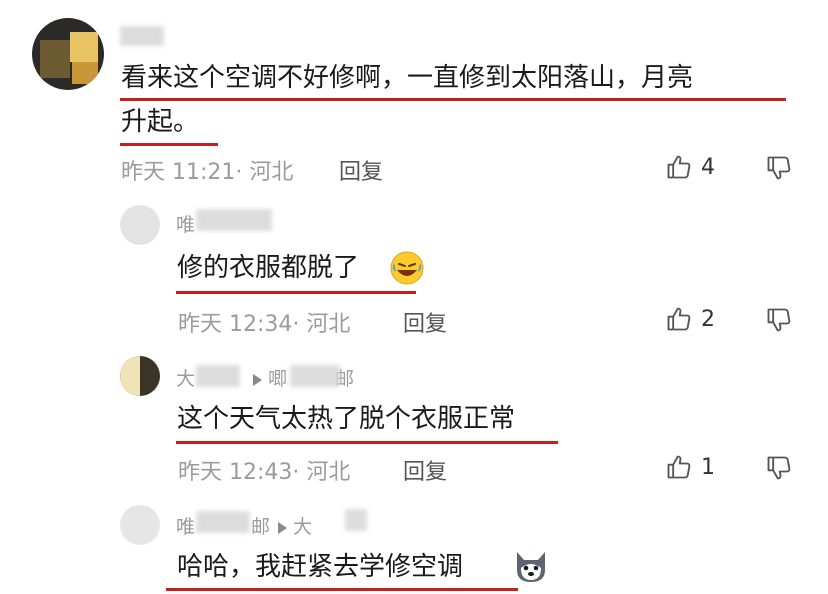 Image resolution: width=828 pixels, height=594 pixels. Describe the element at coordinates (346, 419) in the screenshot. I see `comment-text: 这个天气太热了脱个衣服正常` at that location.